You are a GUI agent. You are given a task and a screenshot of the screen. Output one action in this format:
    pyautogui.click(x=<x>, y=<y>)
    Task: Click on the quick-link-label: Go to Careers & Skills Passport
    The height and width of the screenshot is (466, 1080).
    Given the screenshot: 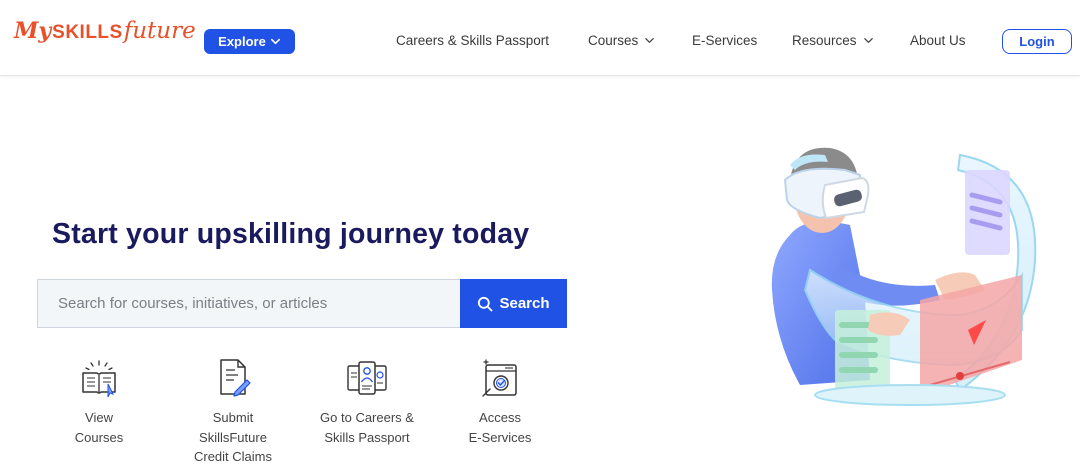 What is the action you would take?
    pyautogui.click(x=367, y=427)
    